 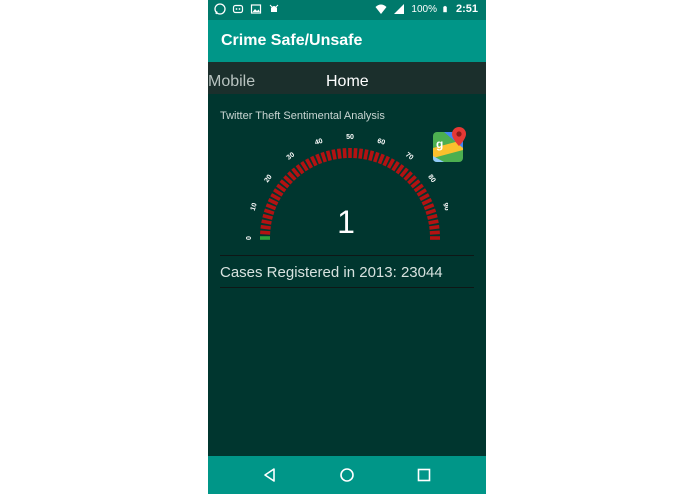 What do you see at coordinates (424, 475) in the screenshot?
I see `recent-apps-icon` at bounding box center [424, 475].